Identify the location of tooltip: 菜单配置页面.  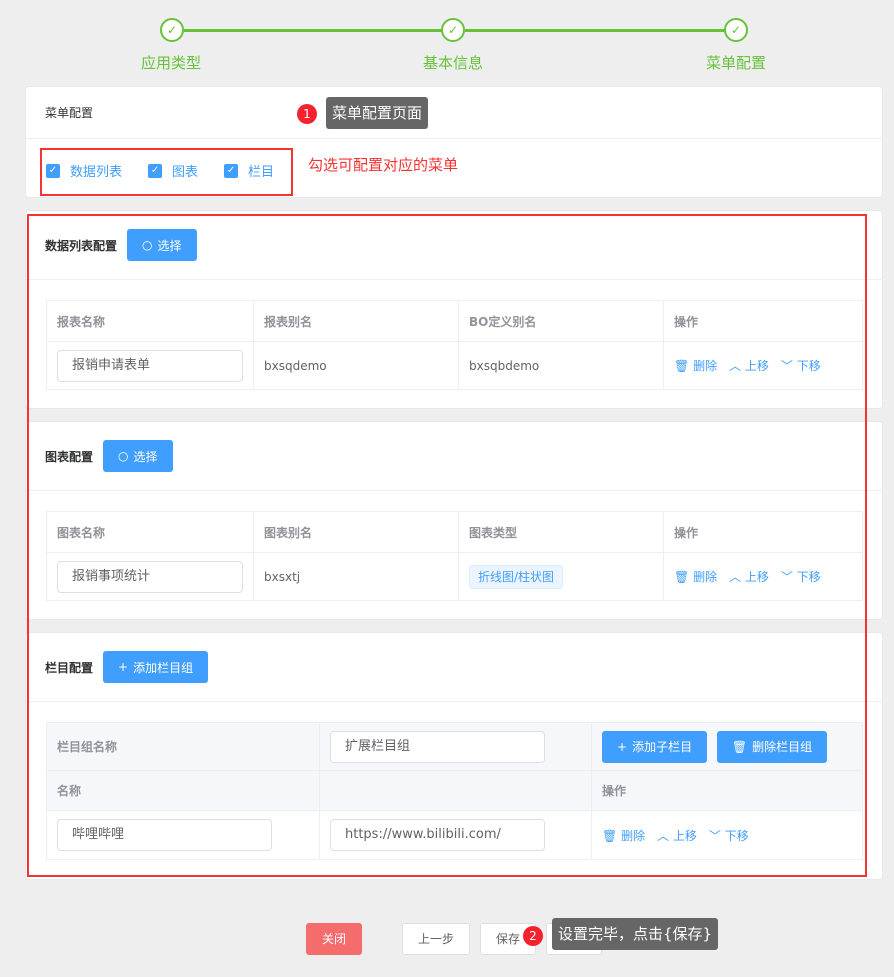
(377, 113).